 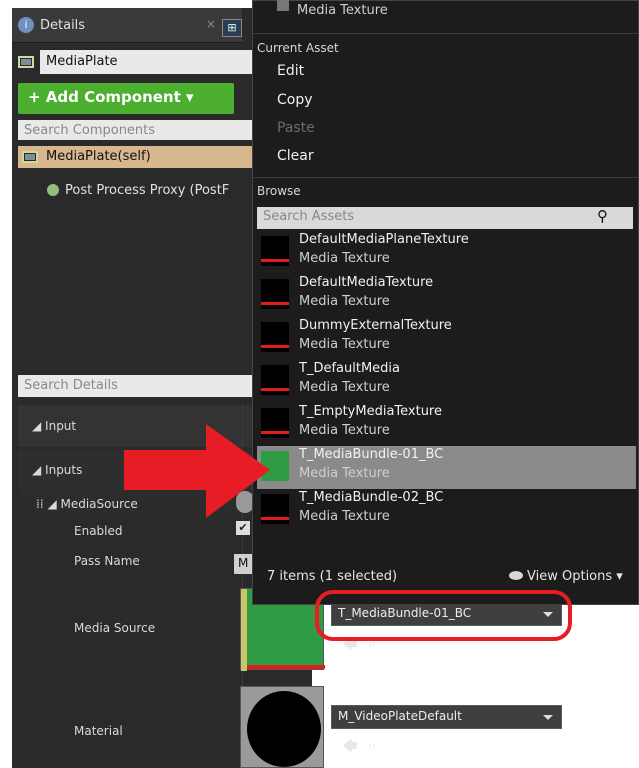 I want to click on tab-world-outliner-icon: ⊞, so click(x=232, y=28).